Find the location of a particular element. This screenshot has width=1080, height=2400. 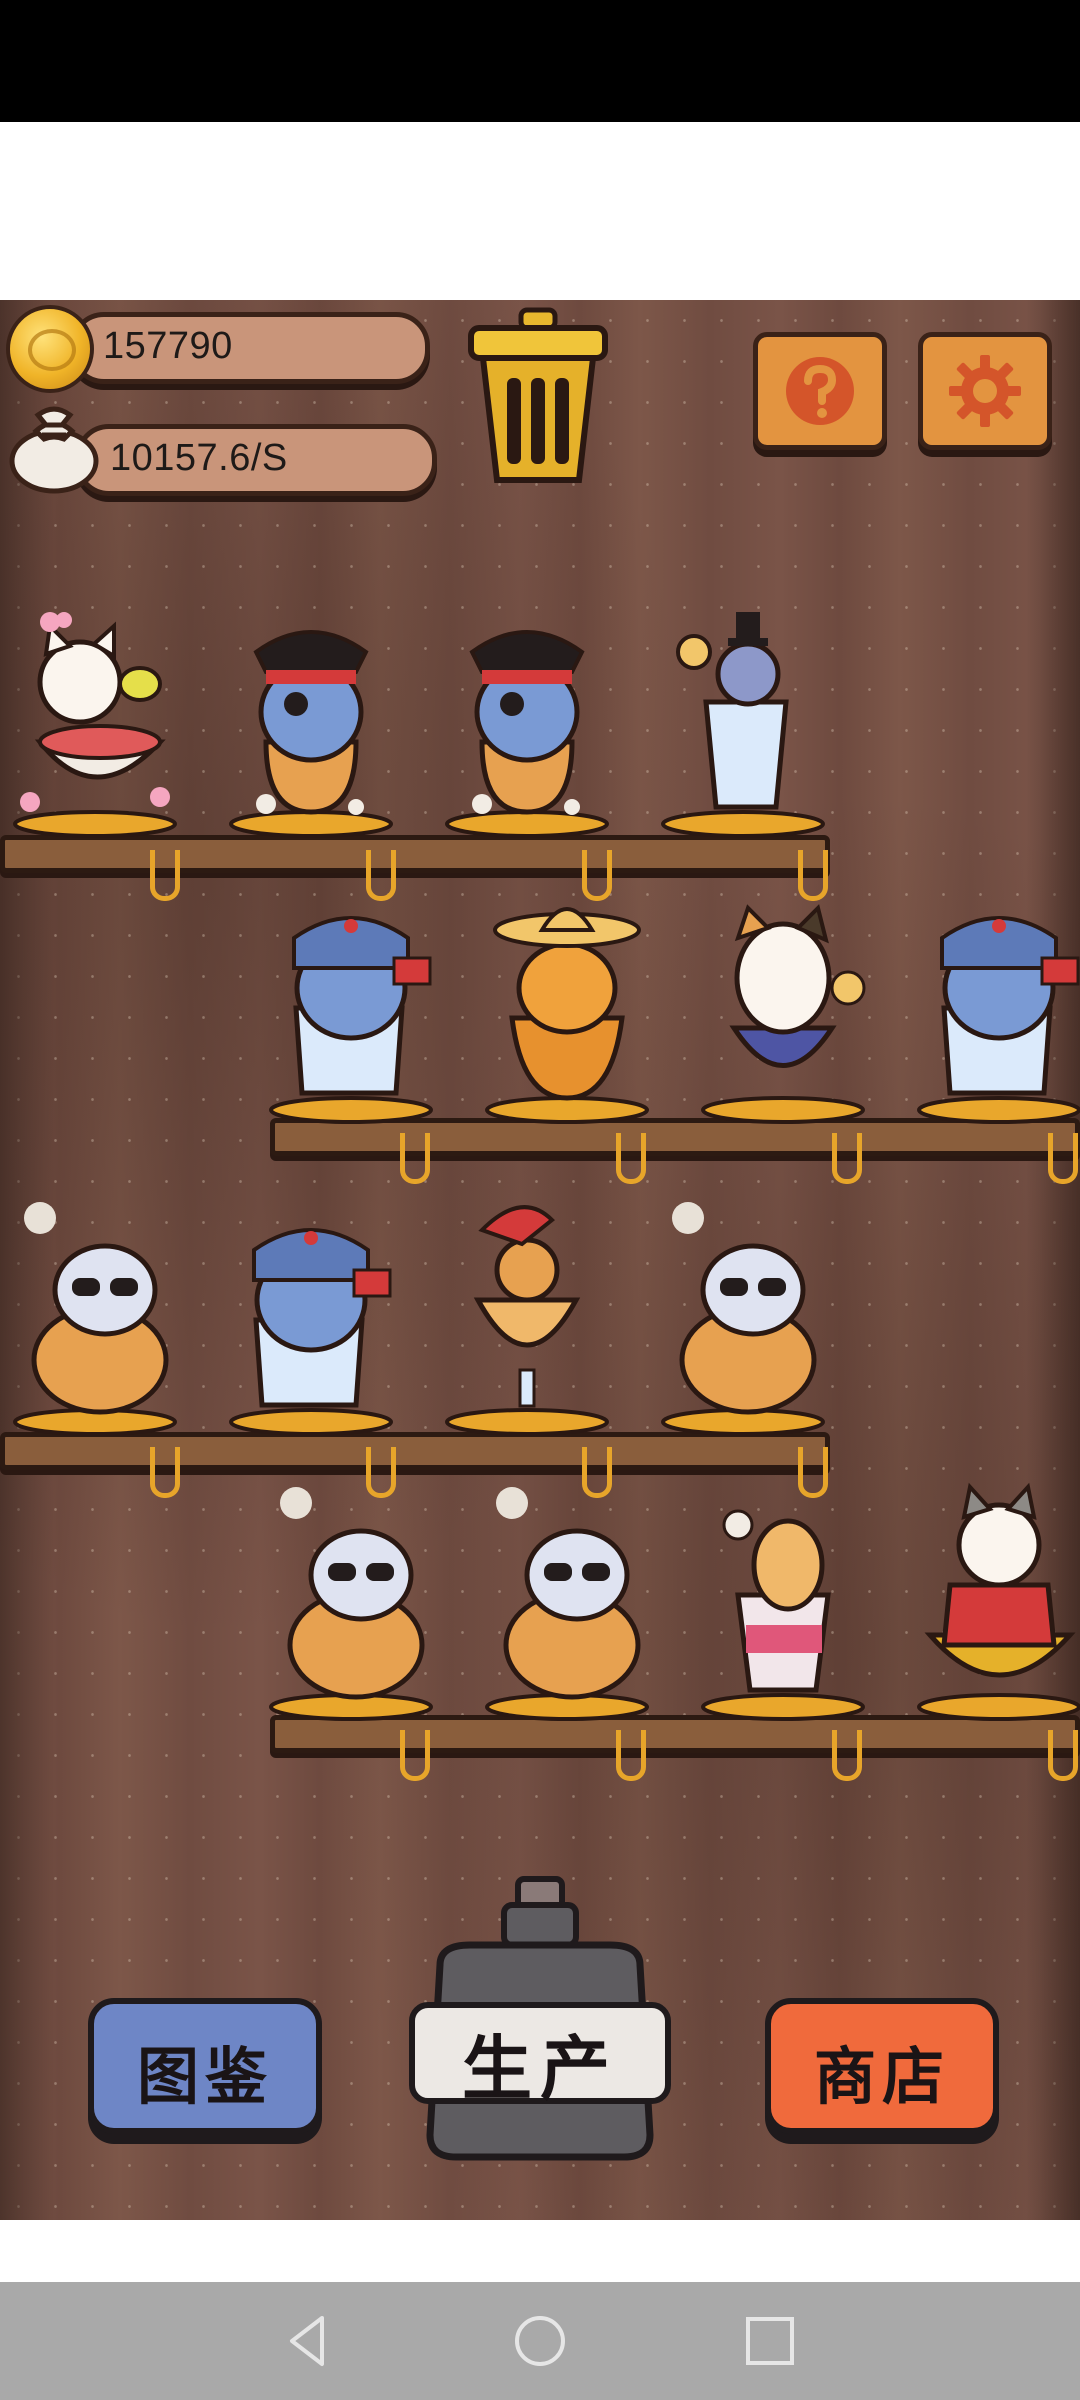

coin-counter: 157790 is located at coordinates (250, 348).